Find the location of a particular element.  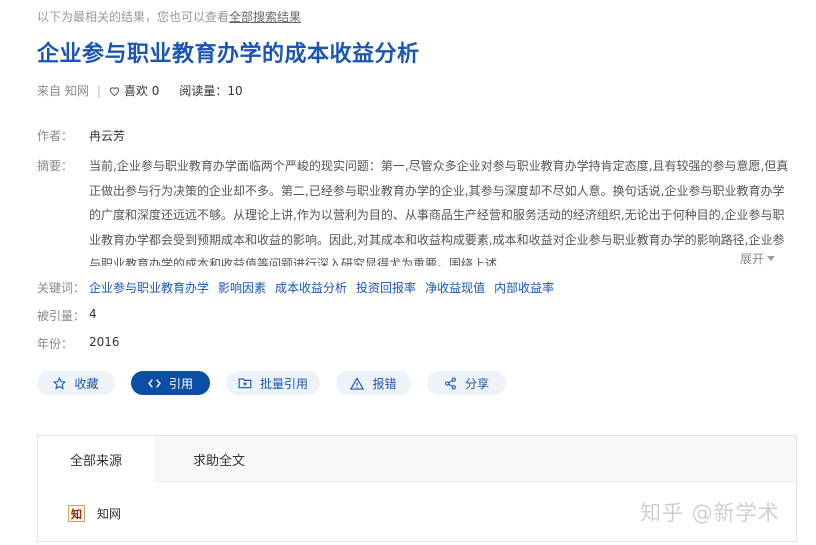

meta-bar: 来自 知网 | 喜欢 0 阅读量：10 is located at coordinates (140, 90).